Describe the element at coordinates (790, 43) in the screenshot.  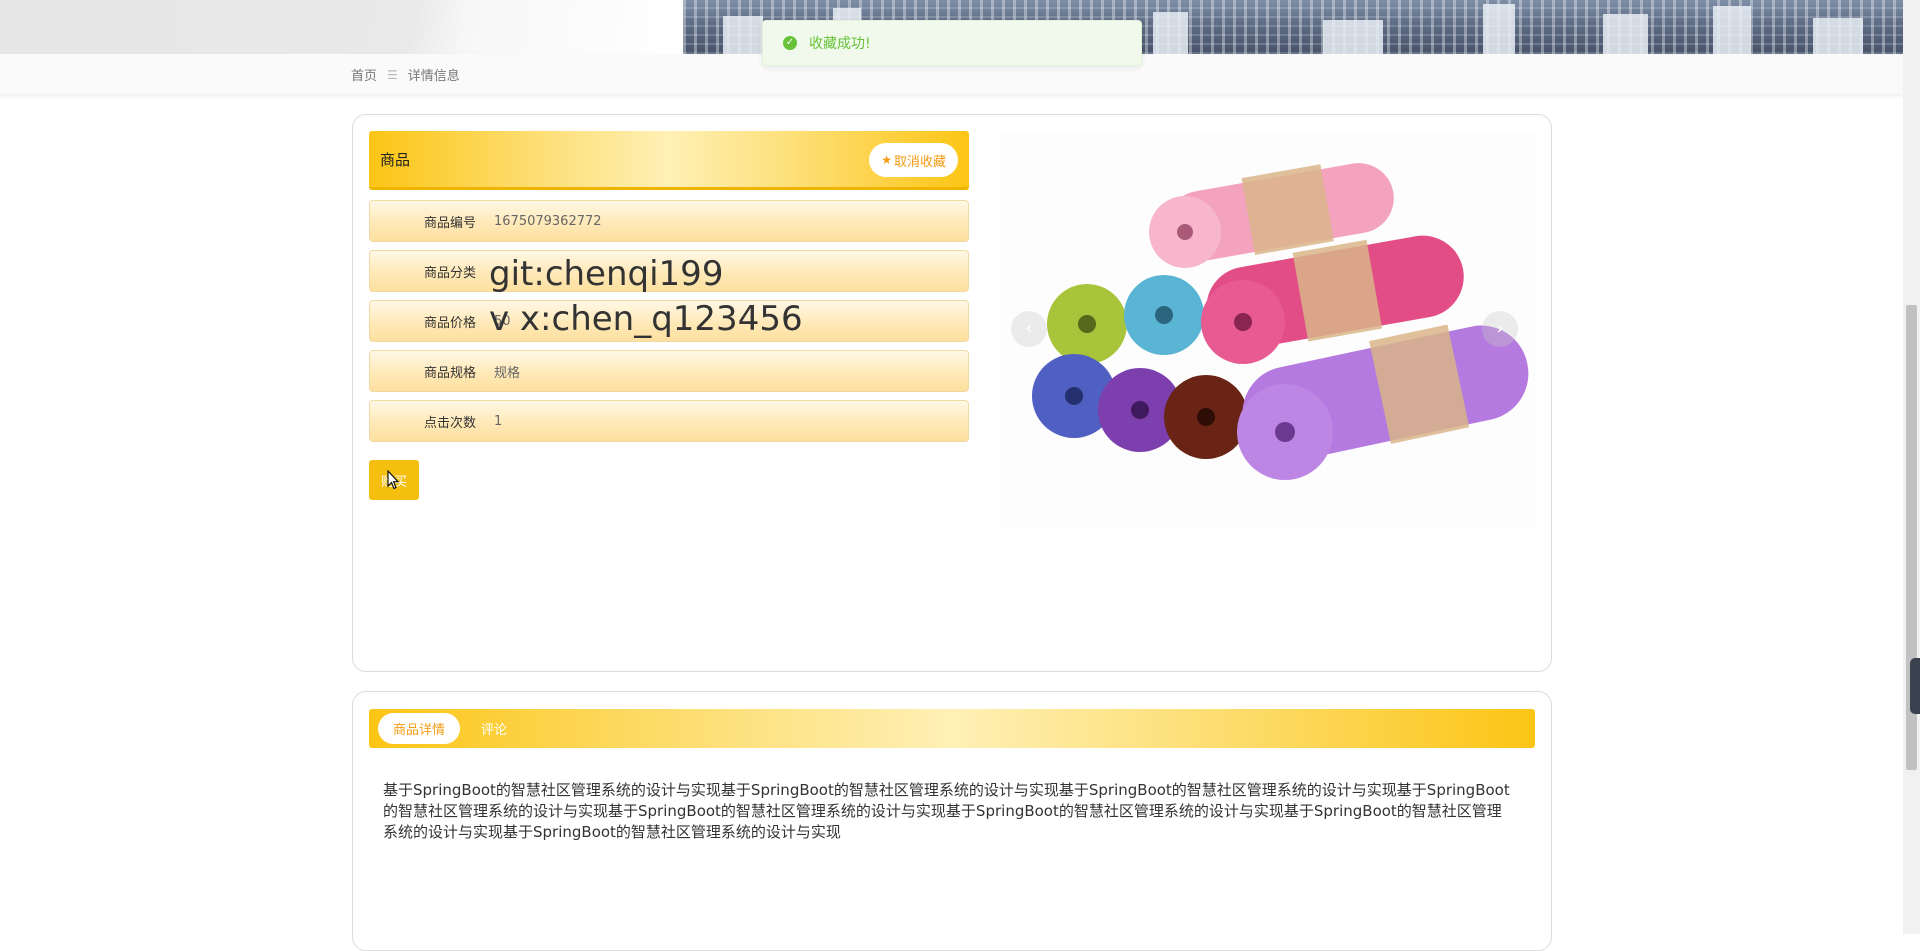
I see `check-circle-icon: ✓` at that location.